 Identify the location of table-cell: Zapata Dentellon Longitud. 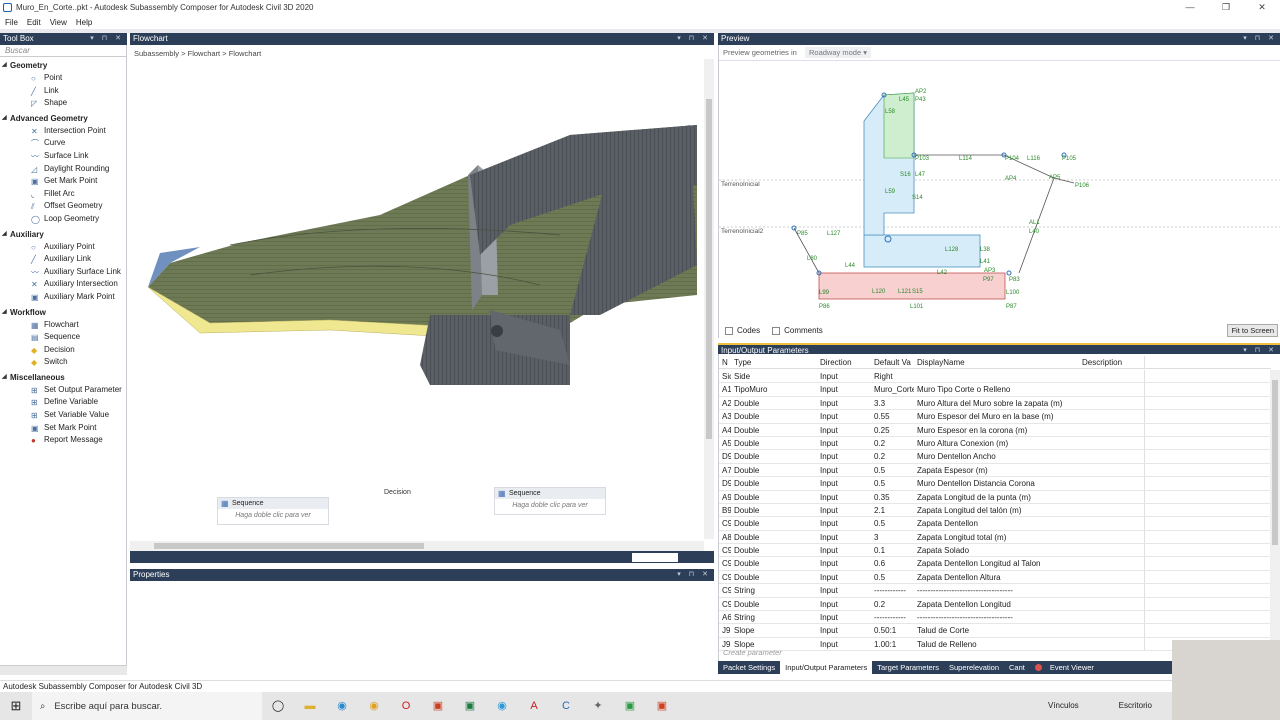
(996, 604).